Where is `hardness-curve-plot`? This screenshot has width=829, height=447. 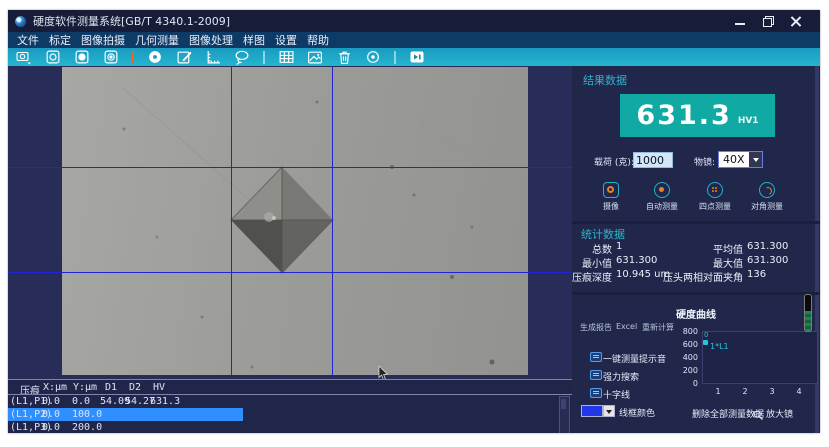
hardness-curve-plot is located at coordinates (760, 357).